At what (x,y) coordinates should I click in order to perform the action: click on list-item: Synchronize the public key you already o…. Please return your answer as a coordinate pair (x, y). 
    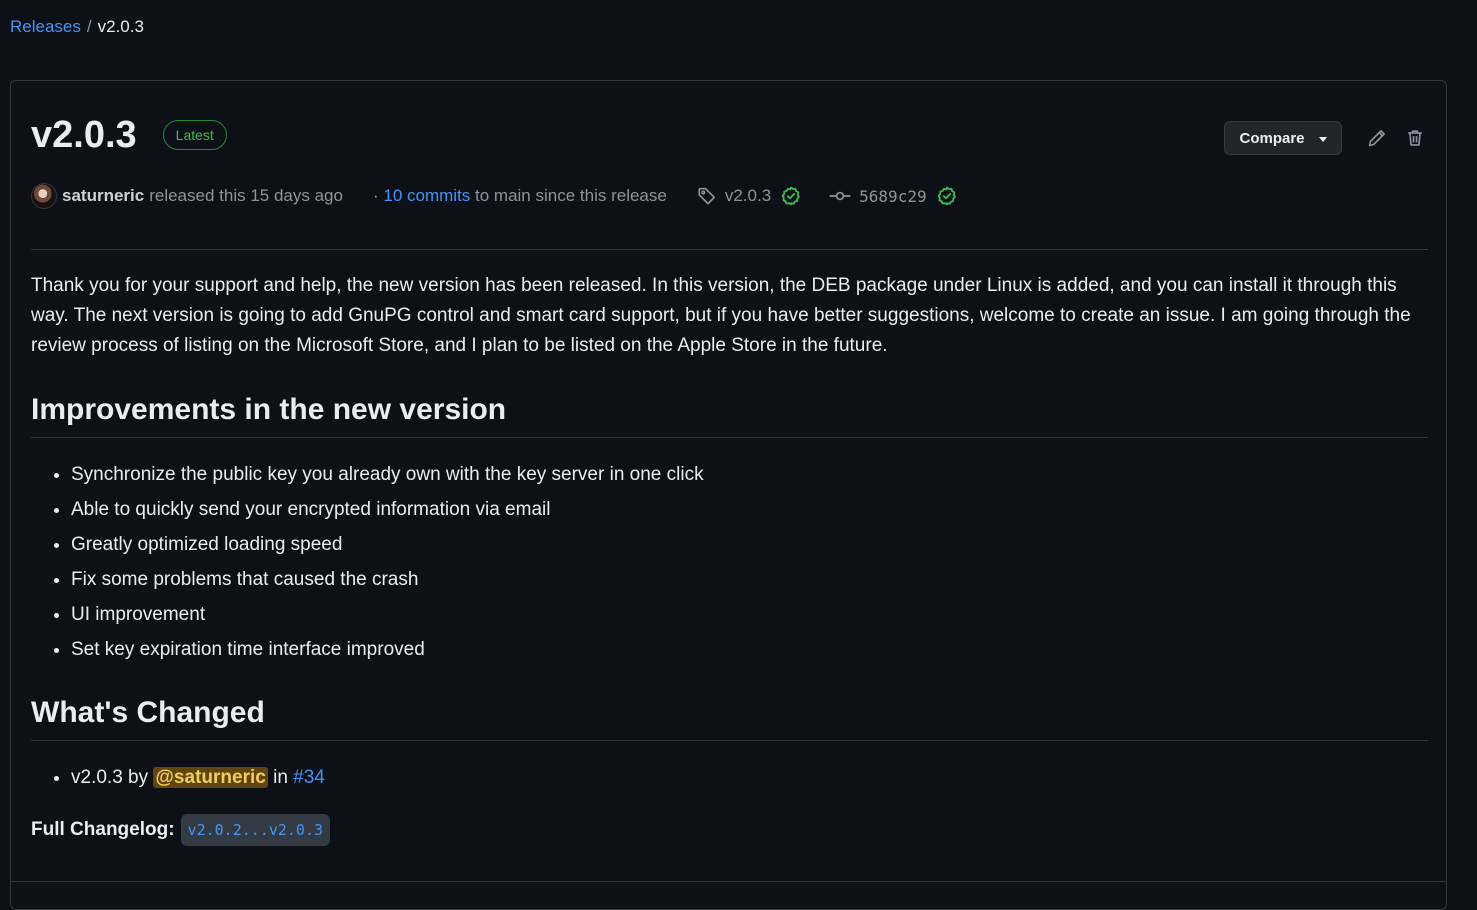
    Looking at the image, I should click on (387, 474).